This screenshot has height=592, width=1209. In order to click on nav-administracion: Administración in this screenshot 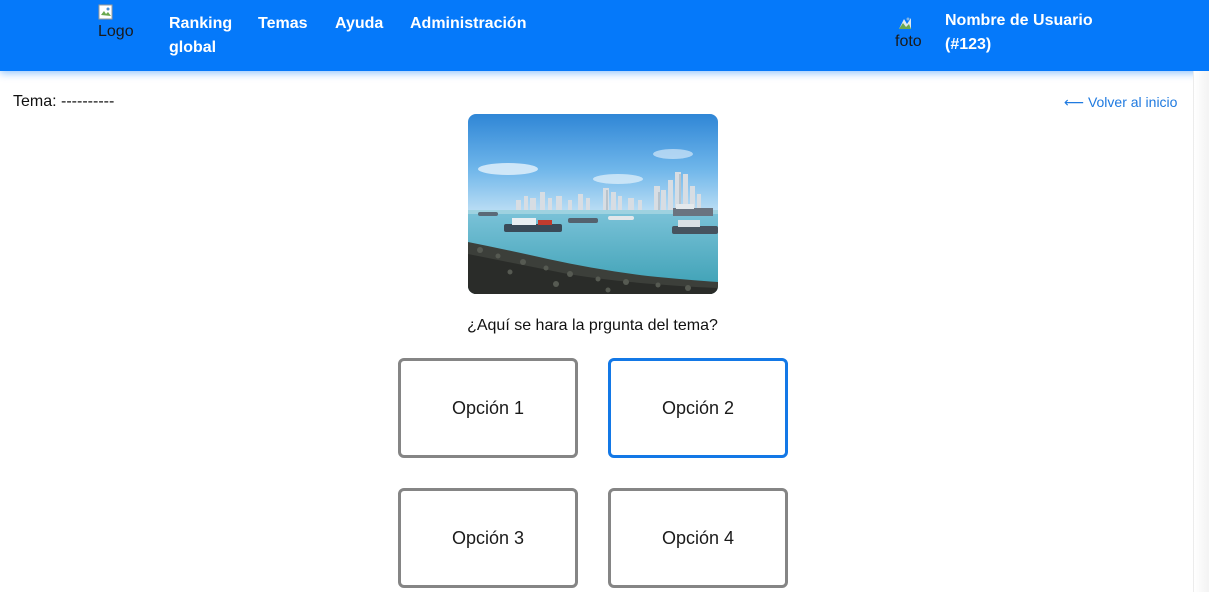, I will do `click(468, 24)`.